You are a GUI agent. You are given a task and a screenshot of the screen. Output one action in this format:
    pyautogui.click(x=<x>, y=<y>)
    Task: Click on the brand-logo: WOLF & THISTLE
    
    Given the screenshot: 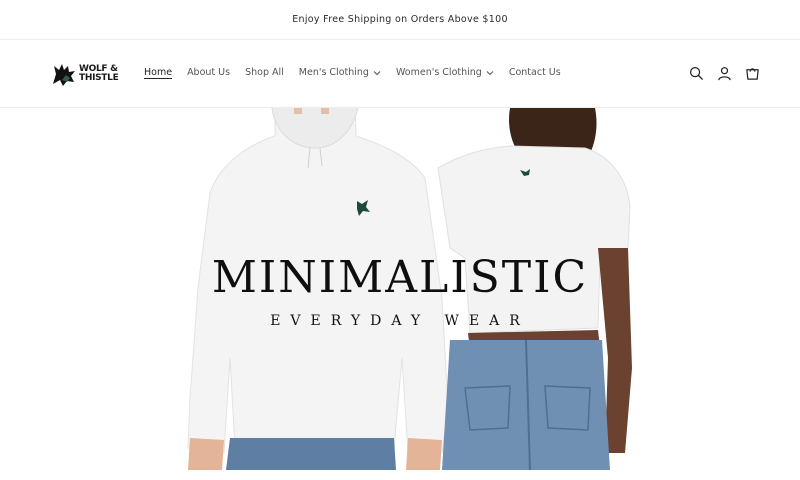 What is the action you would take?
    pyautogui.click(x=84, y=74)
    